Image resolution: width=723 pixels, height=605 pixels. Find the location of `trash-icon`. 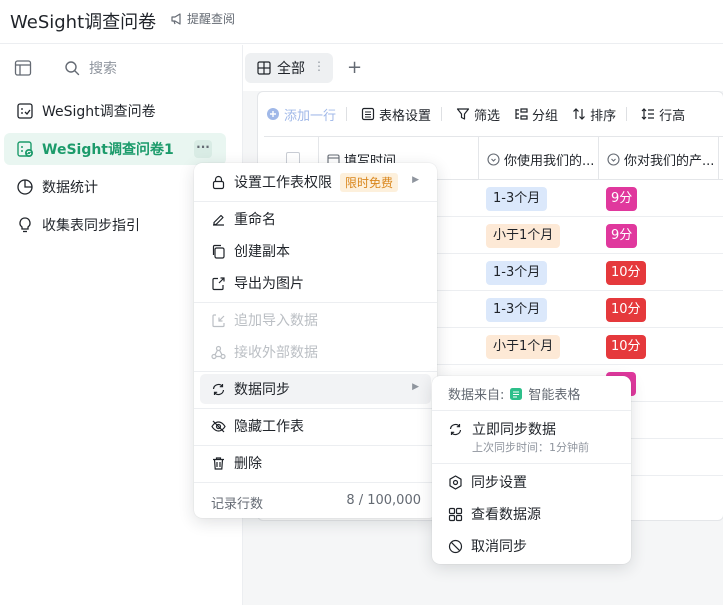

trash-icon is located at coordinates (218, 463).